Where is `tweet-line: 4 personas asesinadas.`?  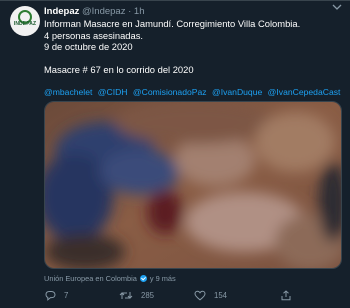 tweet-line: 4 personas asesinadas. is located at coordinates (94, 35).